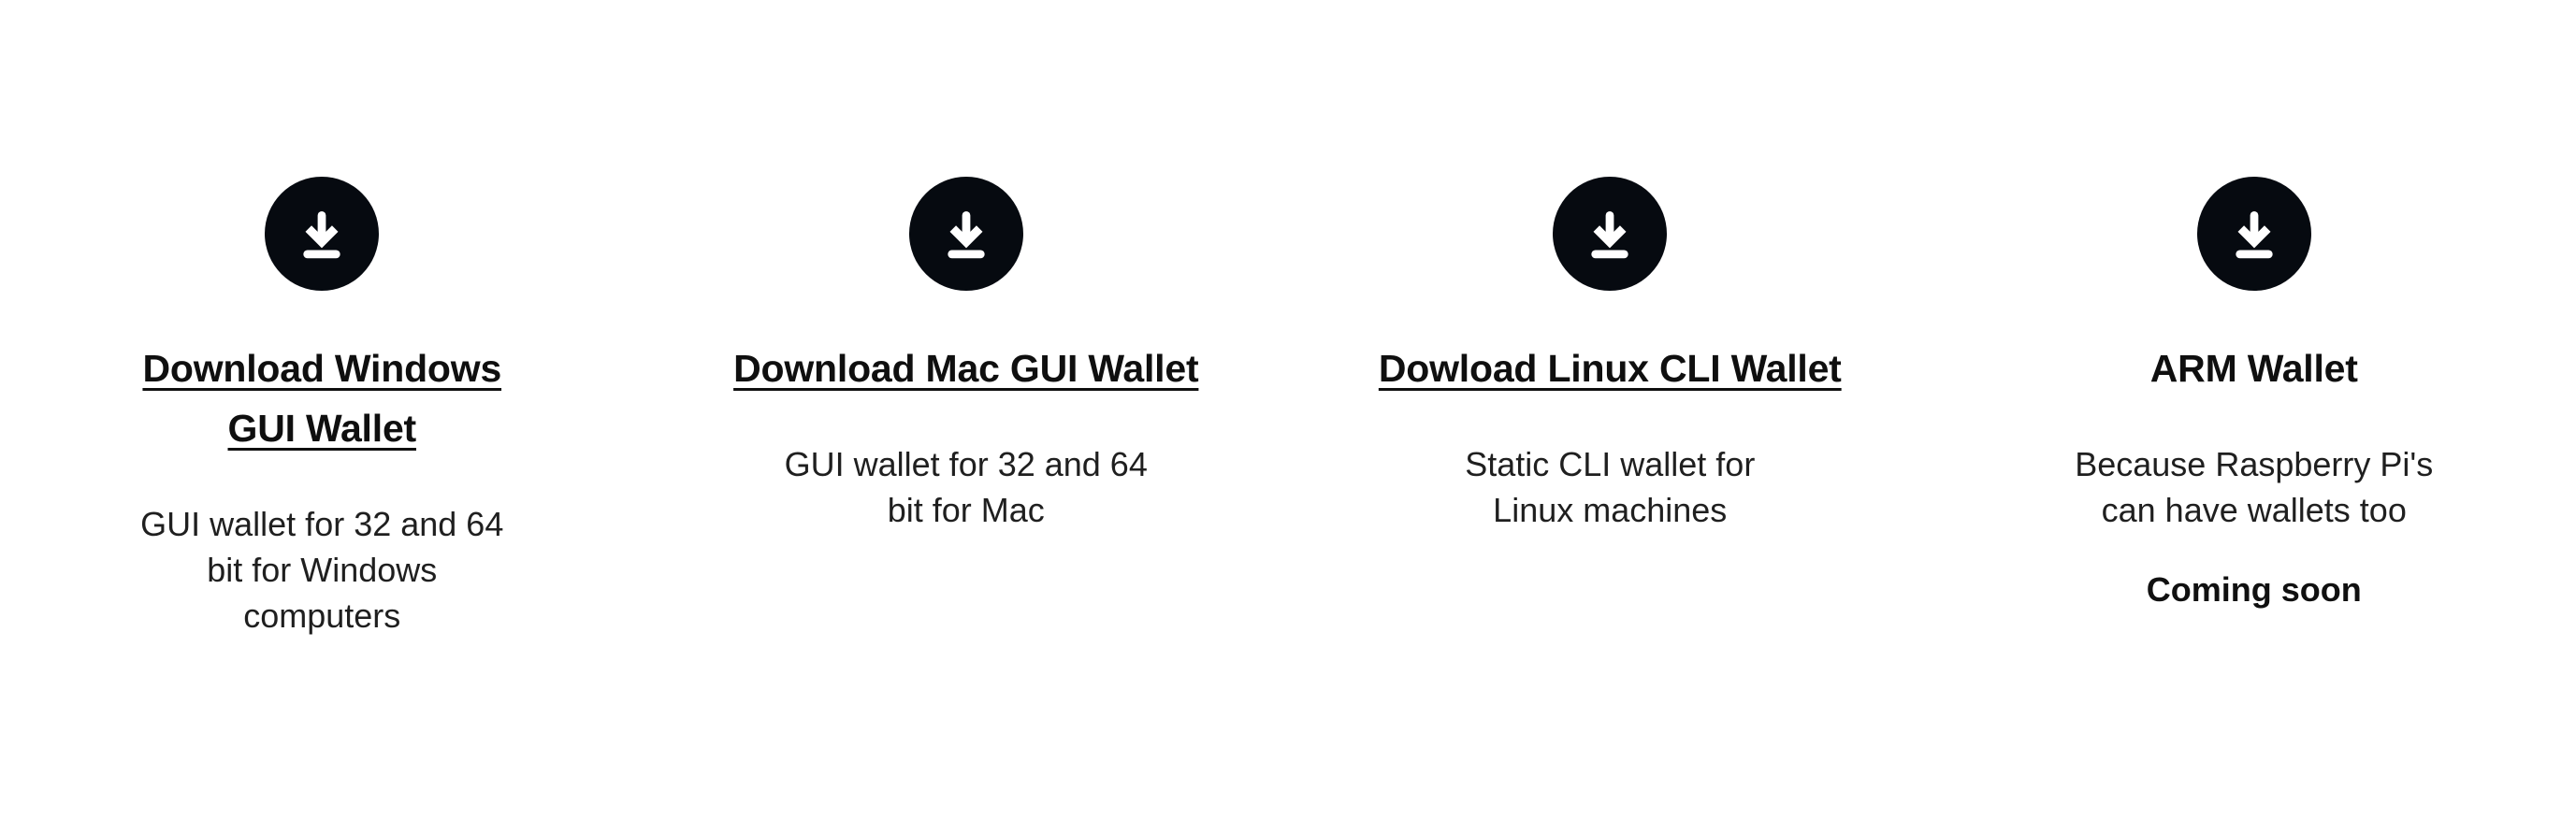  Describe the element at coordinates (1610, 487) in the screenshot. I see `wallet-description-linux: Static CLI wallet for Linux machines` at that location.